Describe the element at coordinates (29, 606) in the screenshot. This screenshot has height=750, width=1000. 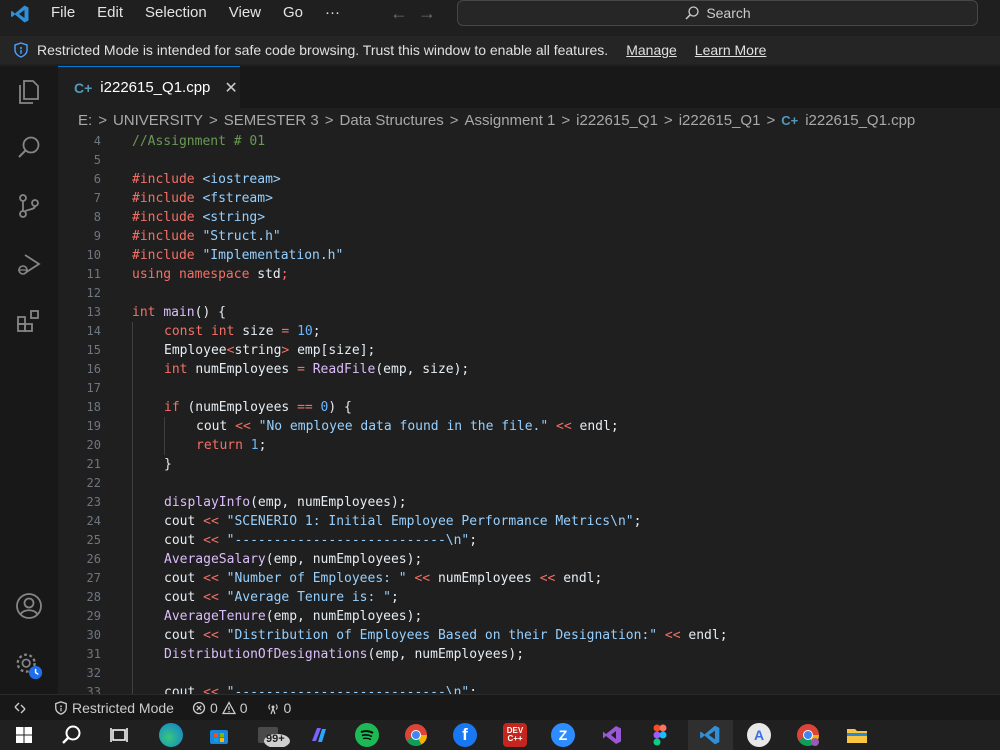
I see `accounts-icon` at that location.